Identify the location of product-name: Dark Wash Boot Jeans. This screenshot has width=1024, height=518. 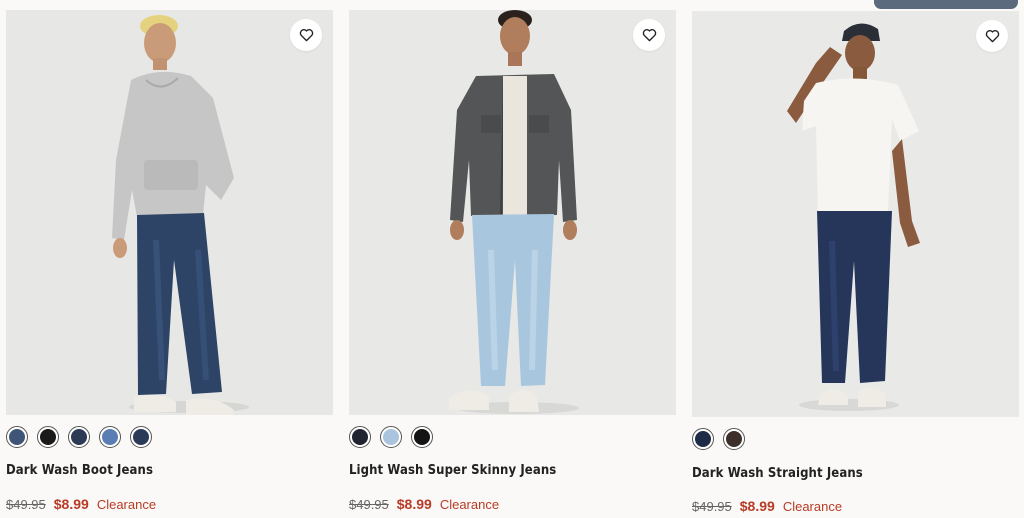
(79, 470).